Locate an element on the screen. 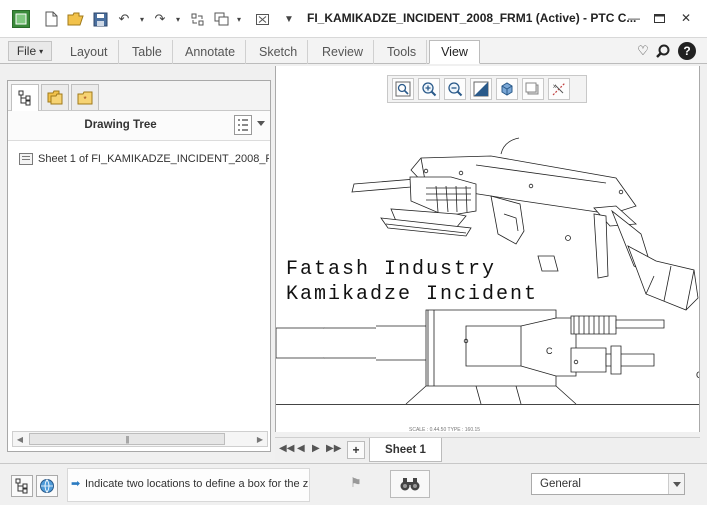 The width and height of the screenshot is (707, 505). toggle-browser-icon is located at coordinates (47, 486).